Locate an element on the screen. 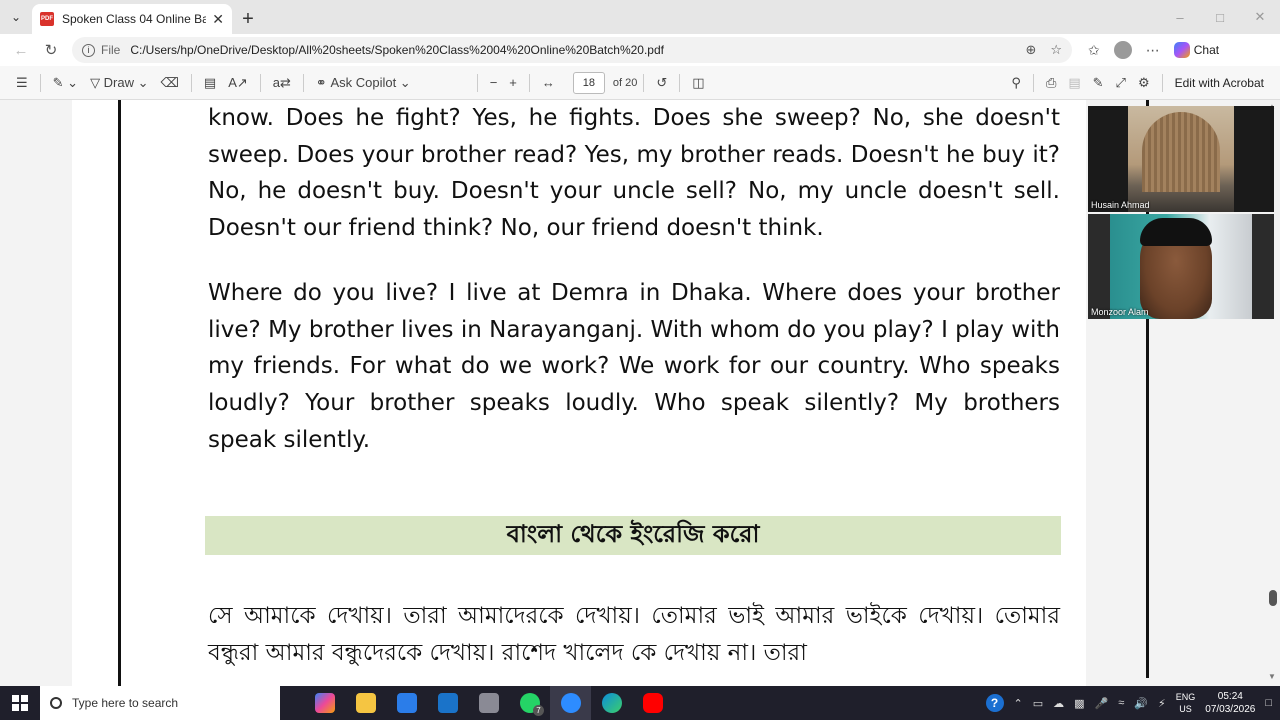 This screenshot has width=1280, height=720. copilot-app-icon is located at coordinates (324, 703).